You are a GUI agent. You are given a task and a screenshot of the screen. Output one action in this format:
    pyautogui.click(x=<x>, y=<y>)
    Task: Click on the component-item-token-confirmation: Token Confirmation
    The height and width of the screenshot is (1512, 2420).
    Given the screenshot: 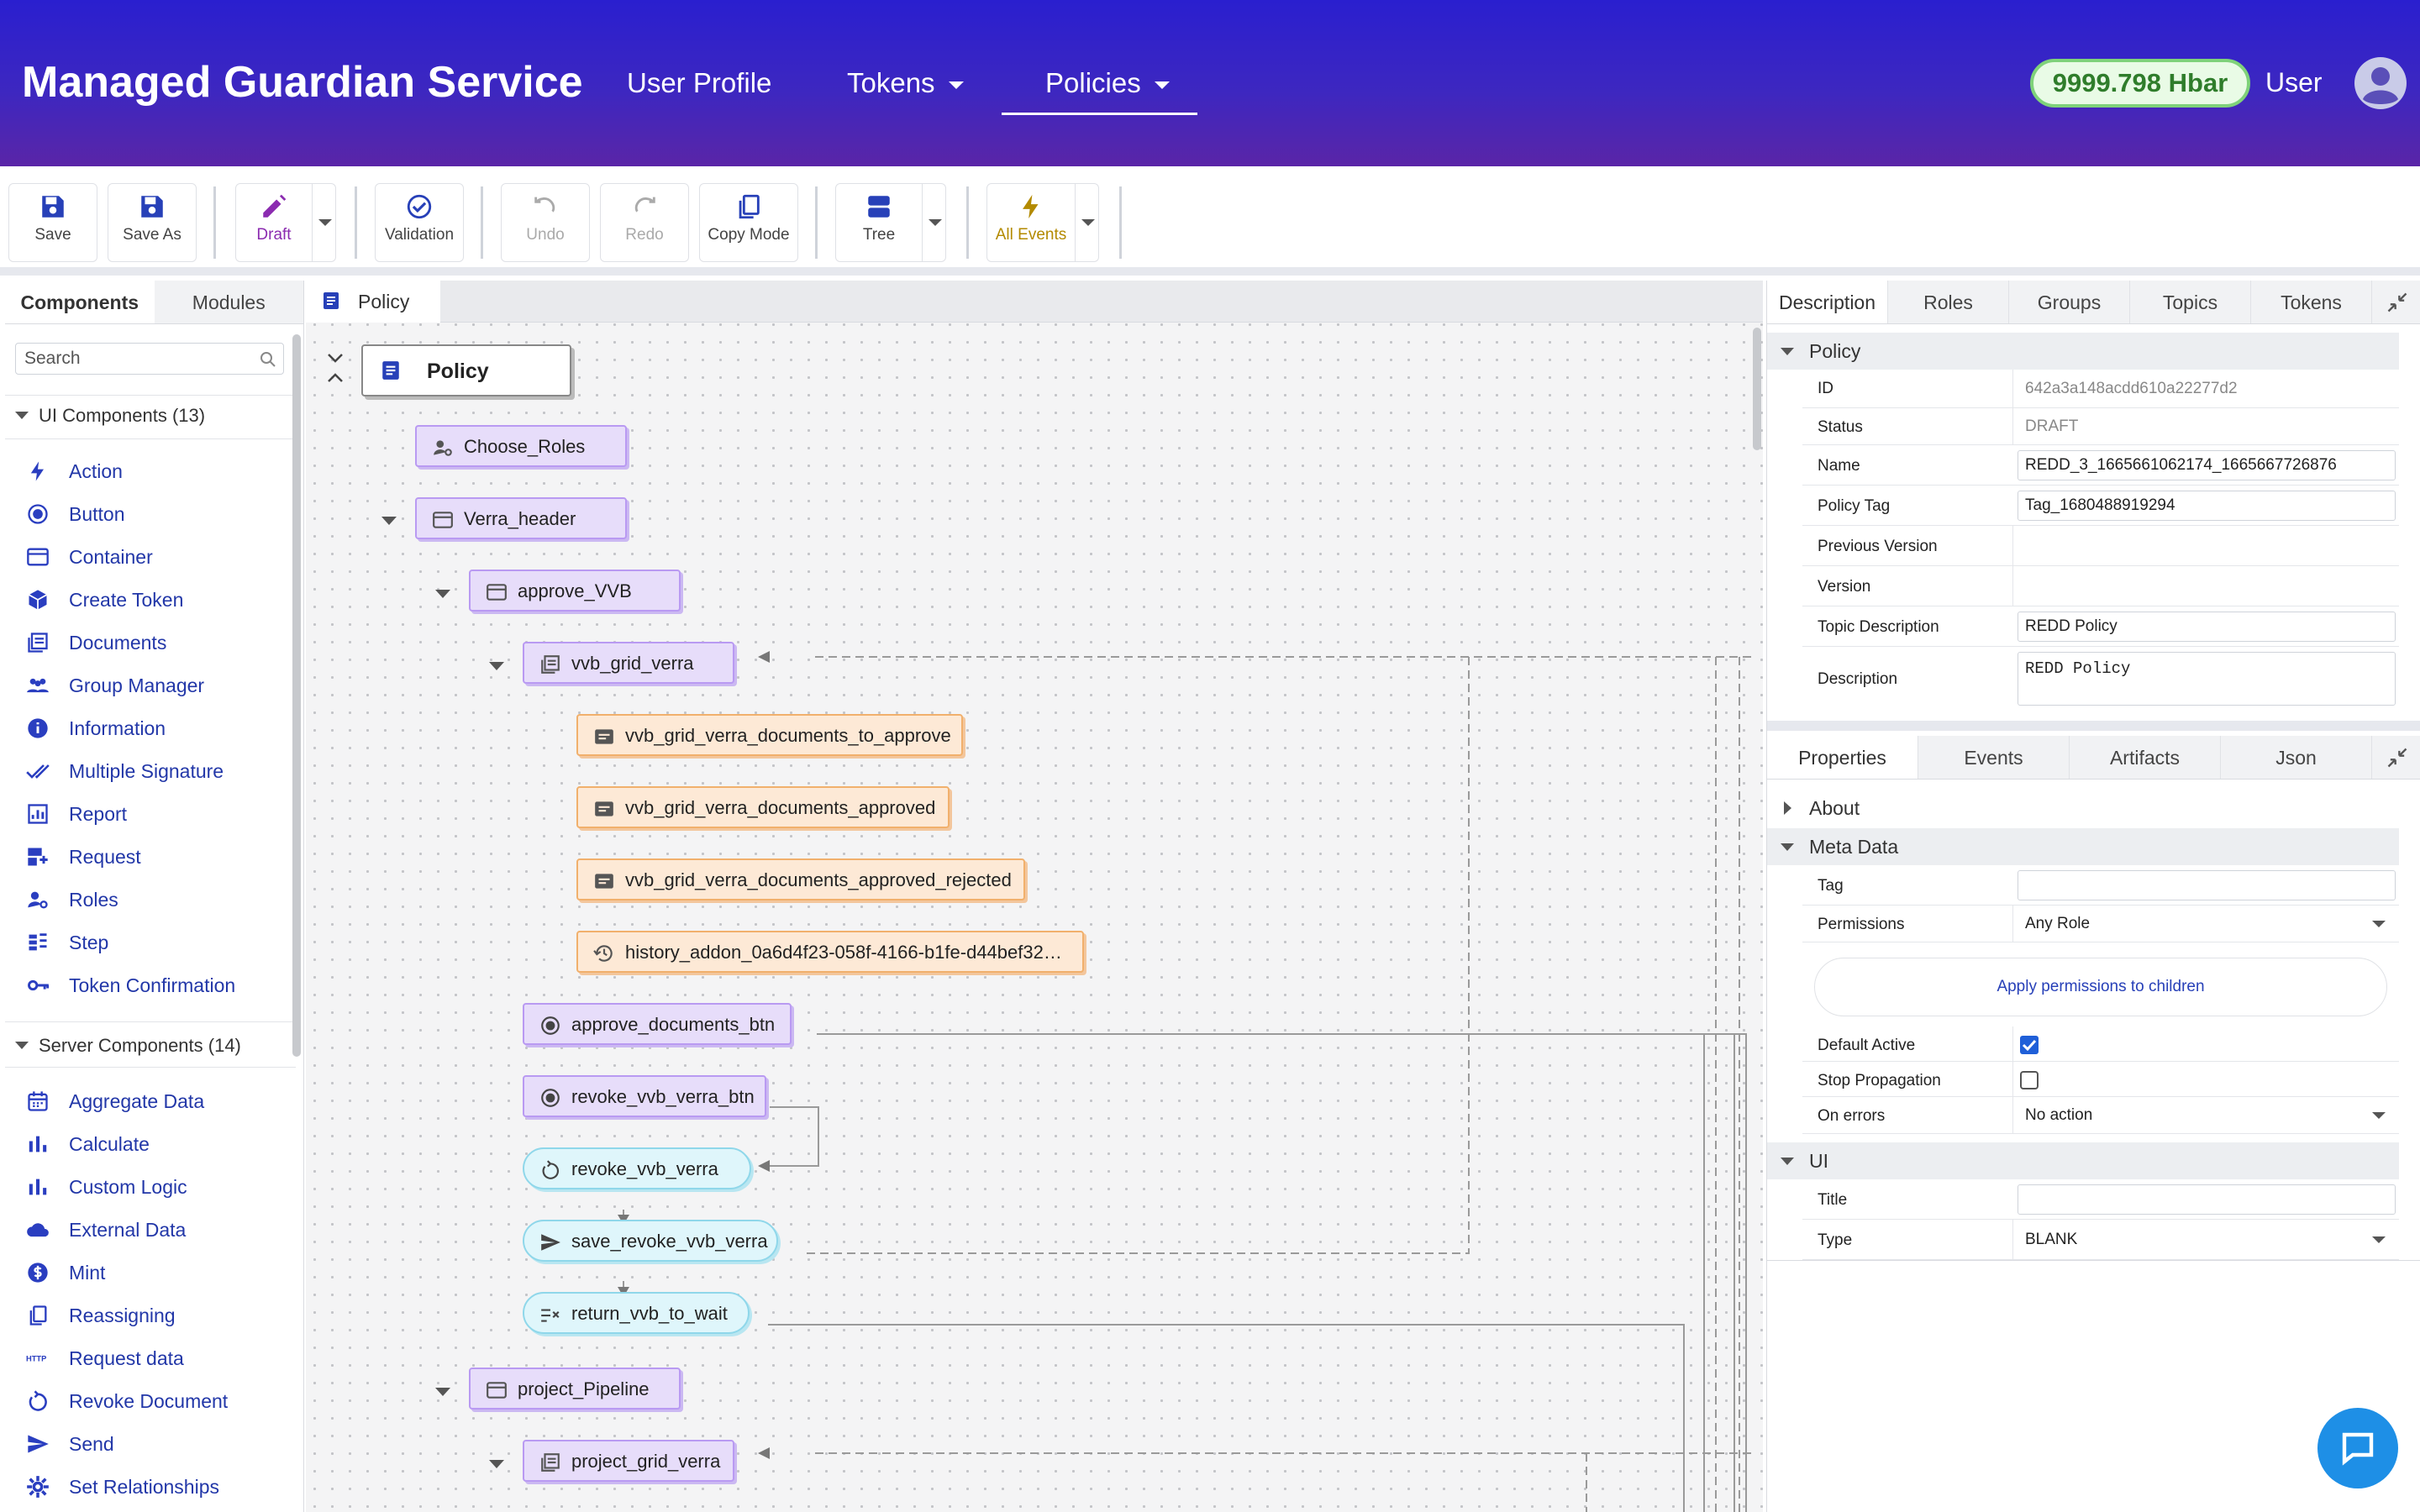 What is the action you would take?
    pyautogui.click(x=130, y=985)
    